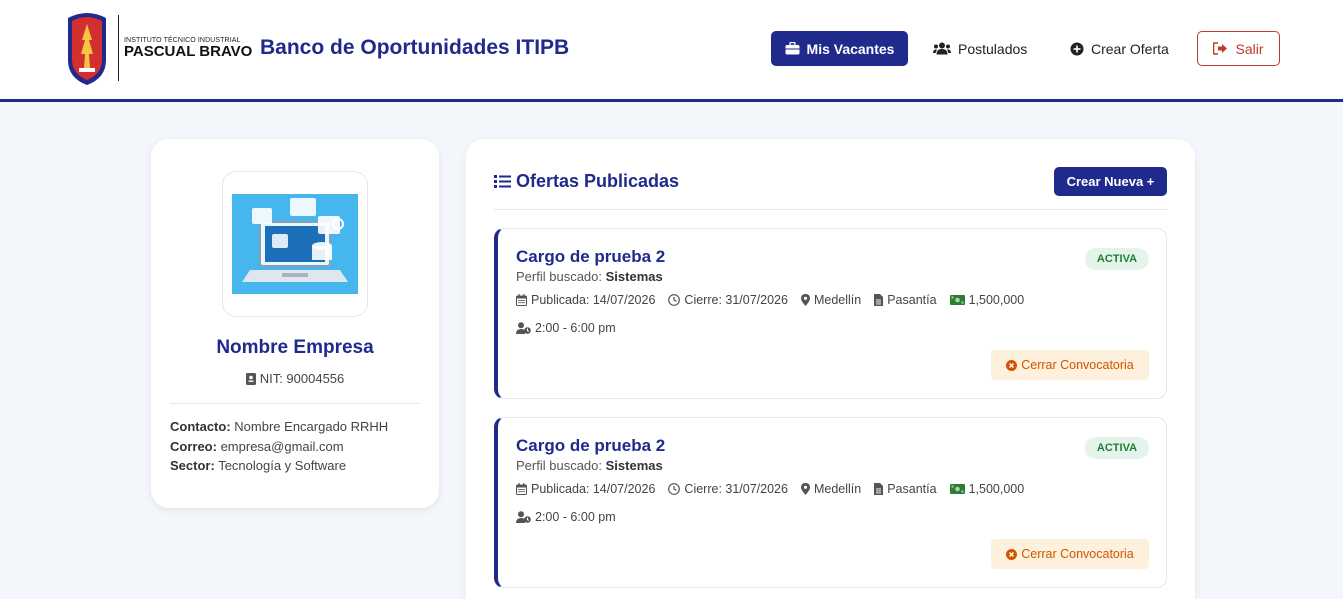 The width and height of the screenshot is (1343, 599). I want to click on nav-postulados-label: Postulados, so click(993, 48).